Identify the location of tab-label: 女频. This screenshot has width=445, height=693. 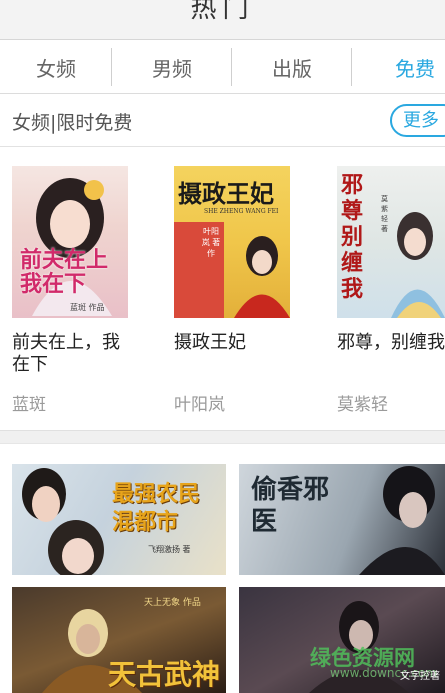
(56, 68).